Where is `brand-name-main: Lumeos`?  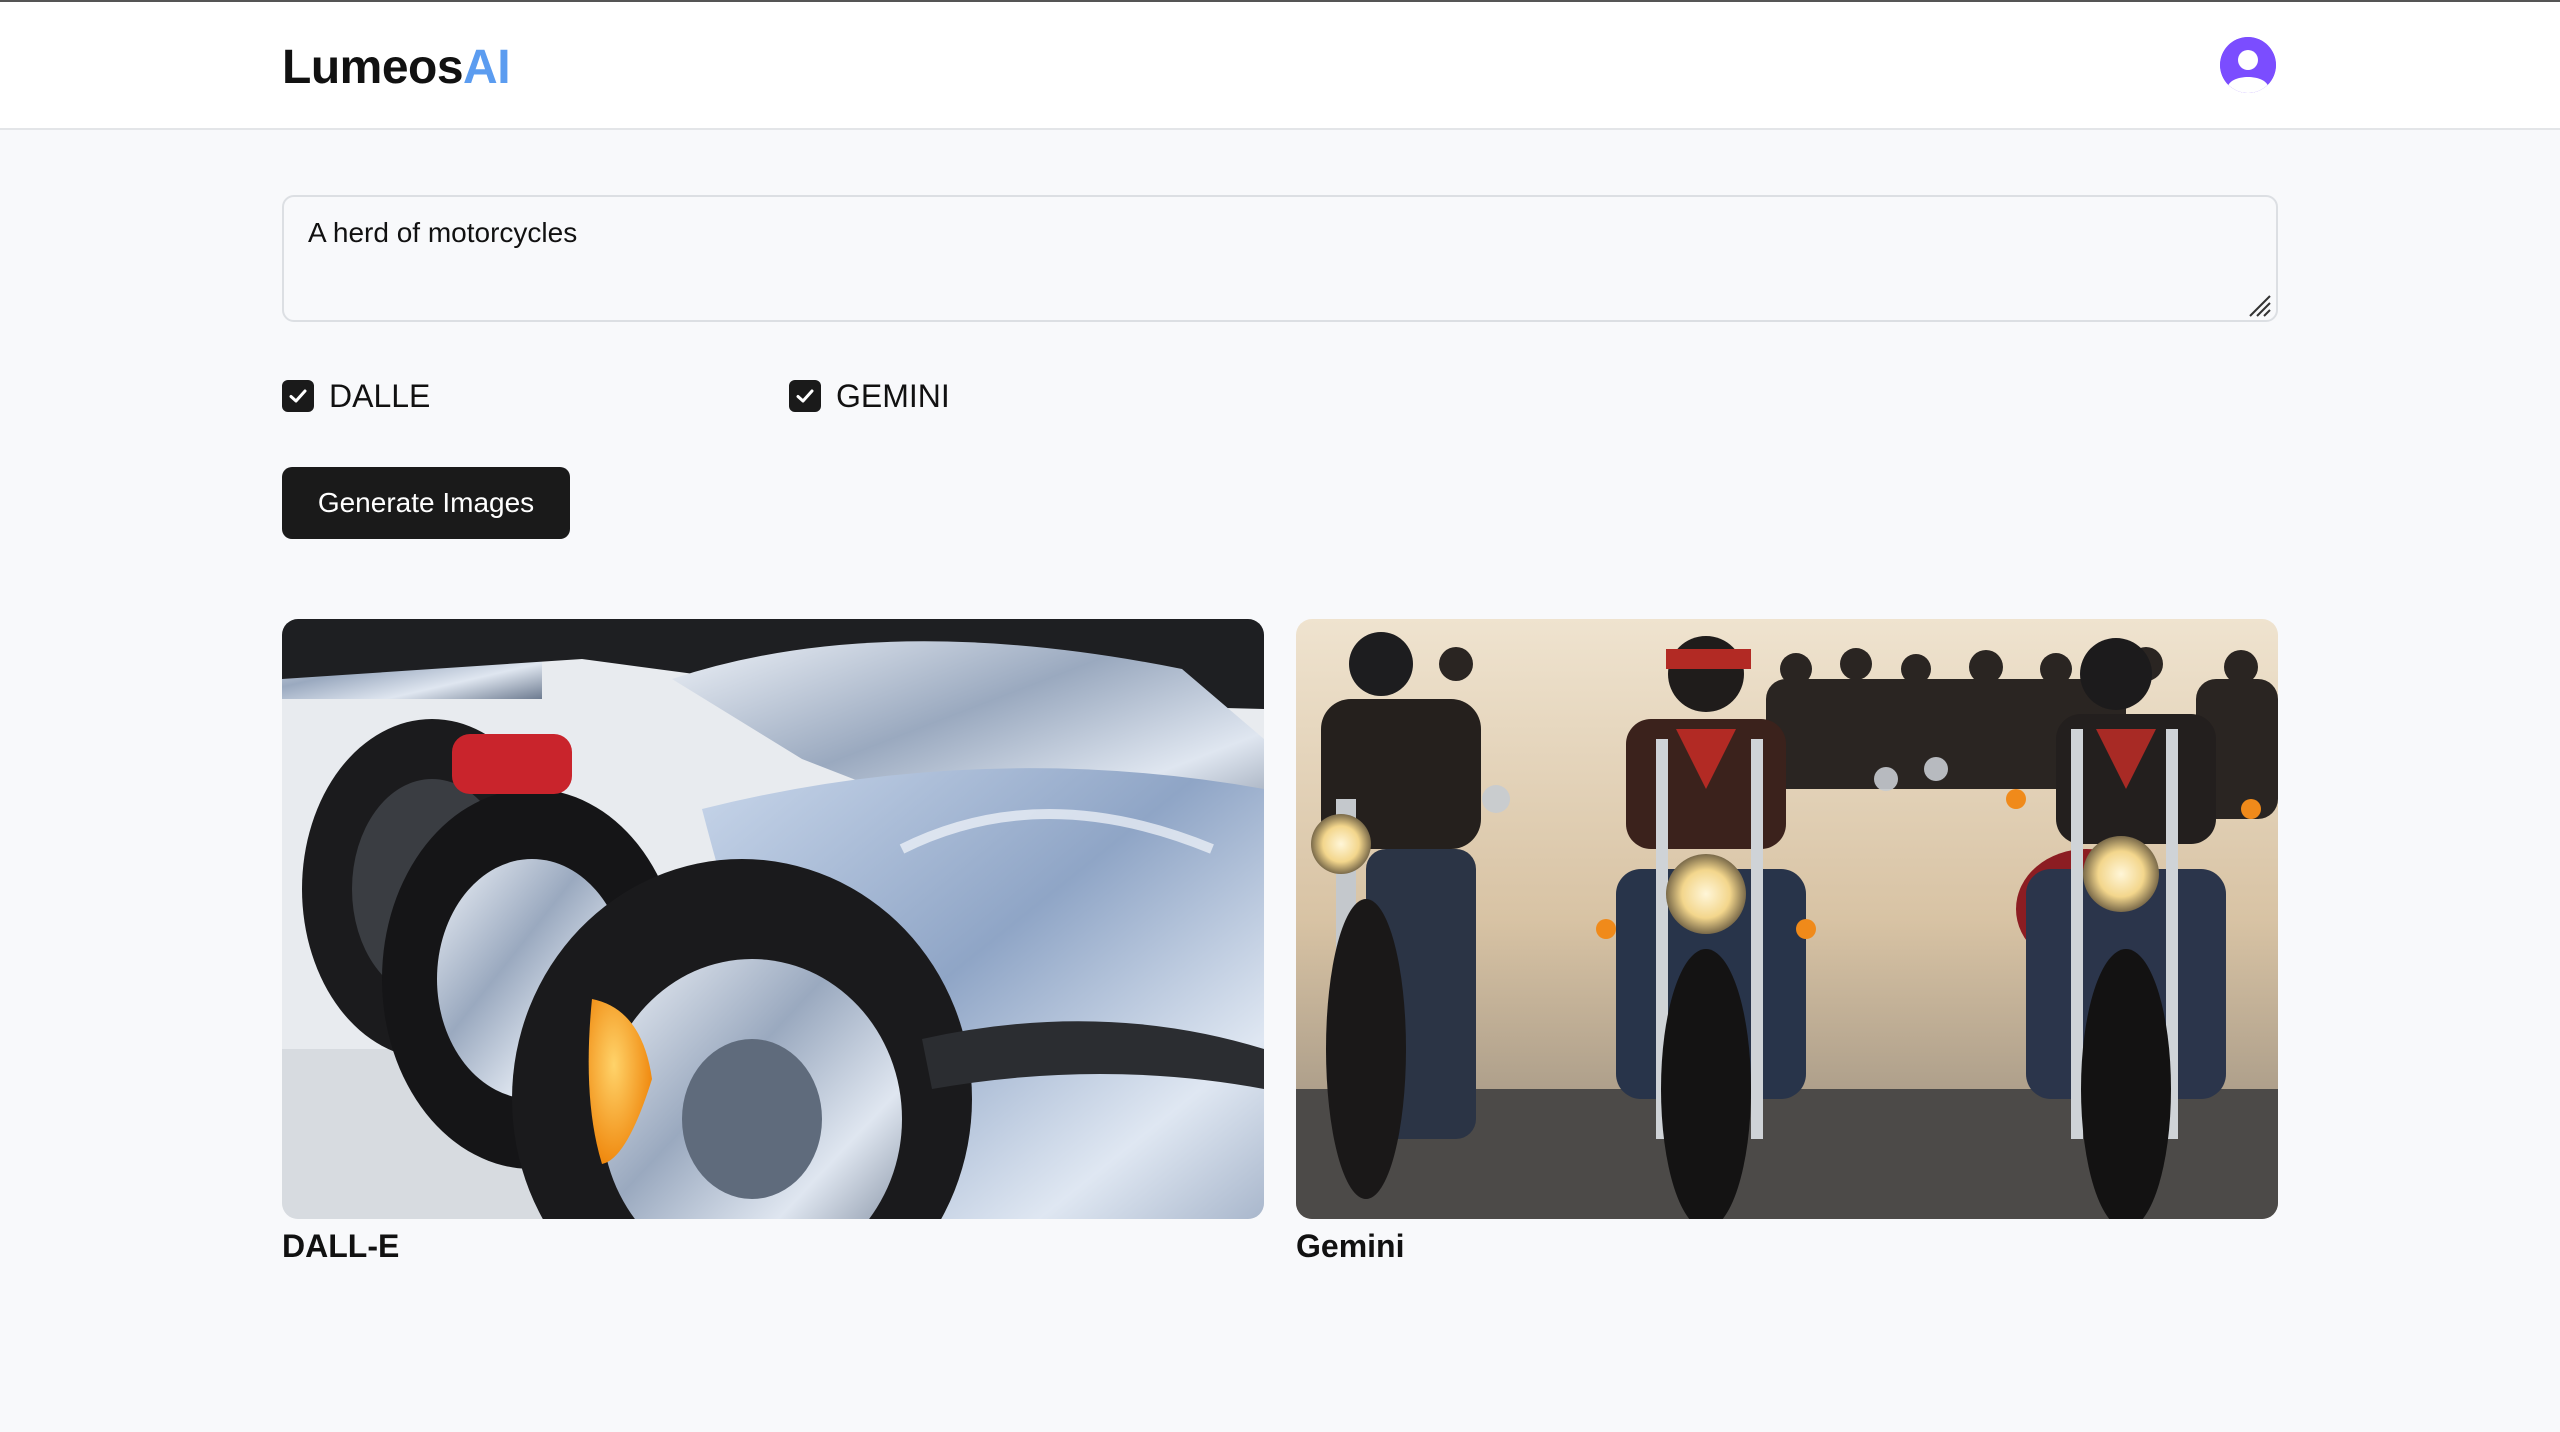
brand-name-main: Lumeos is located at coordinates (373, 67).